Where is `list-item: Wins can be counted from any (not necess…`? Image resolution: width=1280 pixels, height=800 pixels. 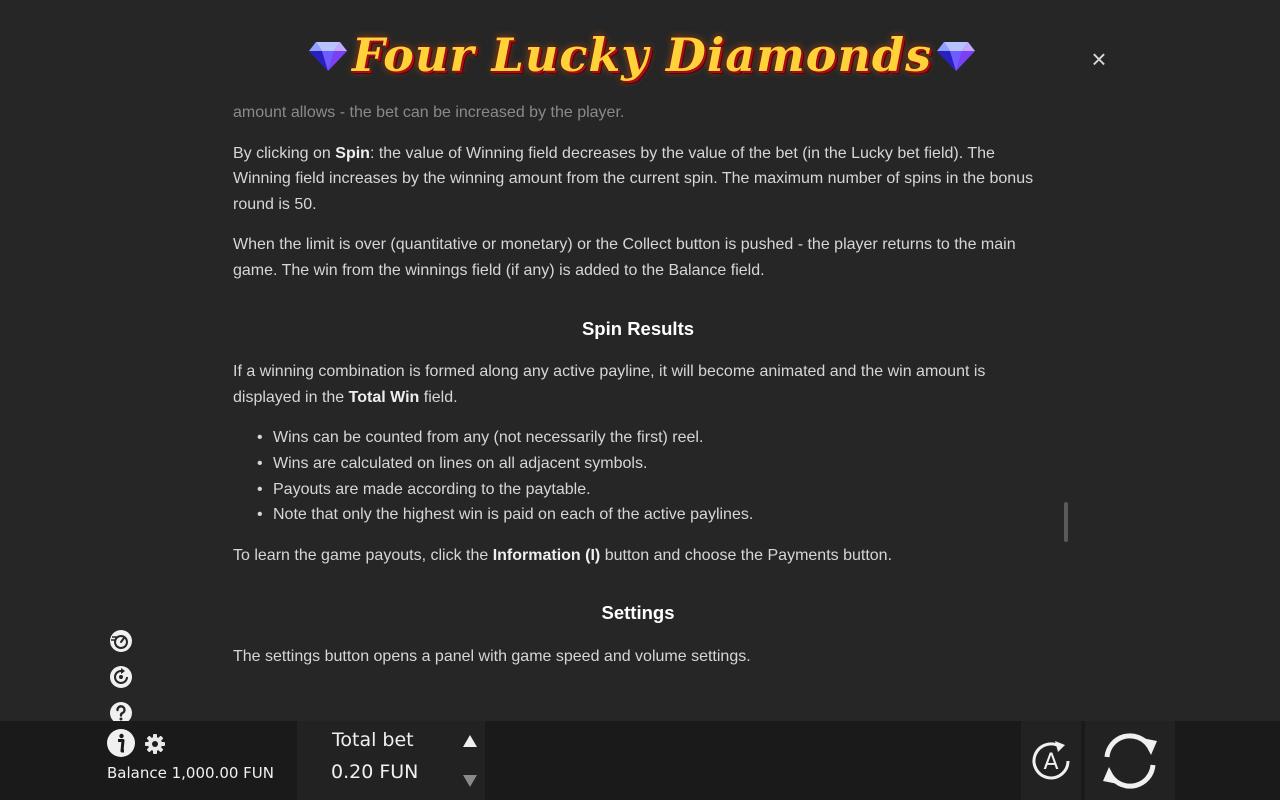
list-item: Wins can be counted from any (not necess… is located at coordinates (650, 438).